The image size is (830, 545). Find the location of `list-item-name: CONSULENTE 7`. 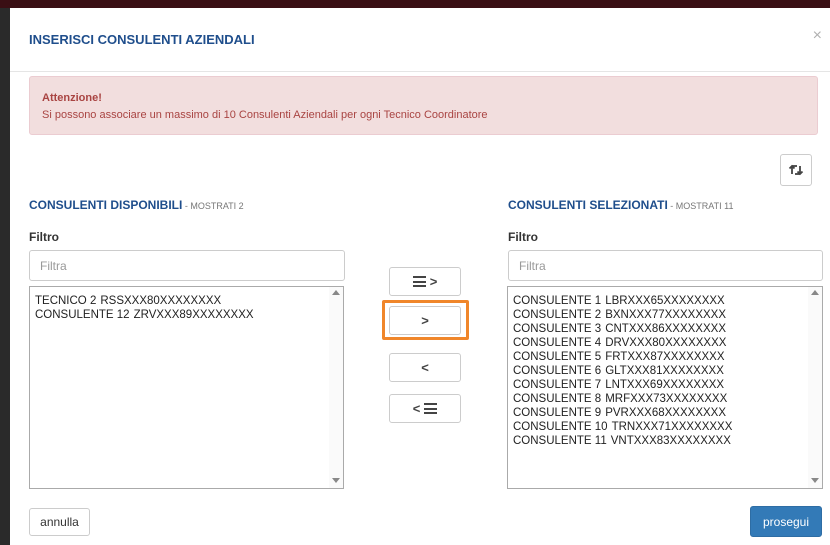

list-item-name: CONSULENTE 7 is located at coordinates (557, 385).